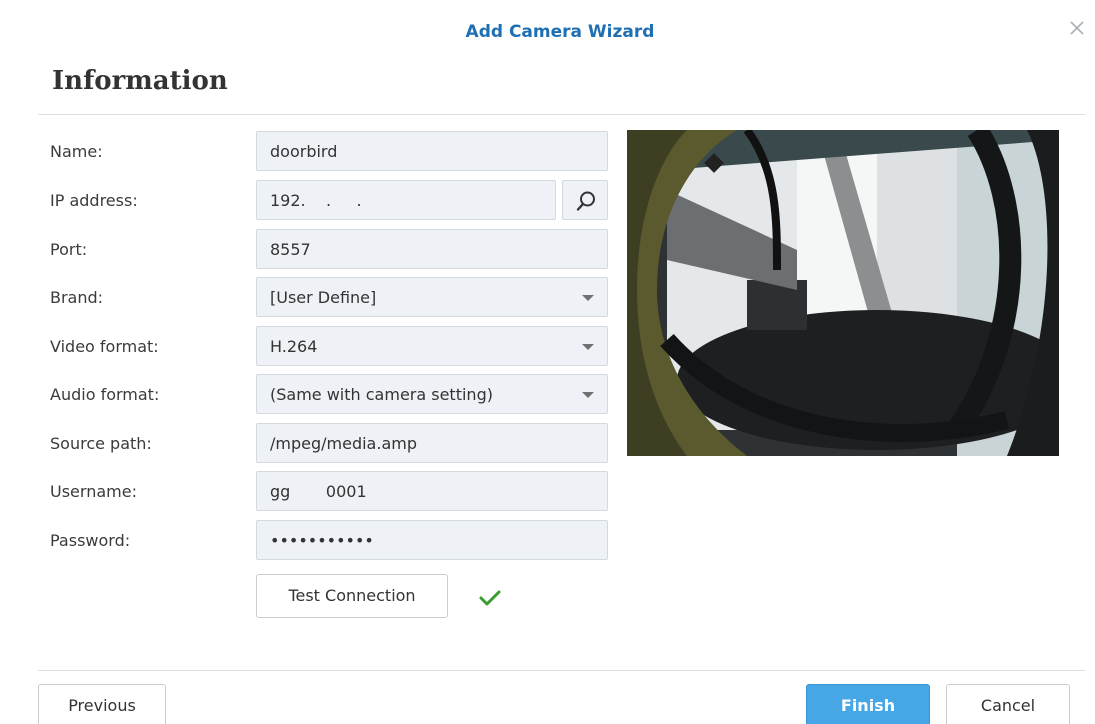 Image resolution: width=1095 pixels, height=724 pixels. What do you see at coordinates (105, 394) in the screenshot?
I see `audio-format-label: Audio format:` at bounding box center [105, 394].